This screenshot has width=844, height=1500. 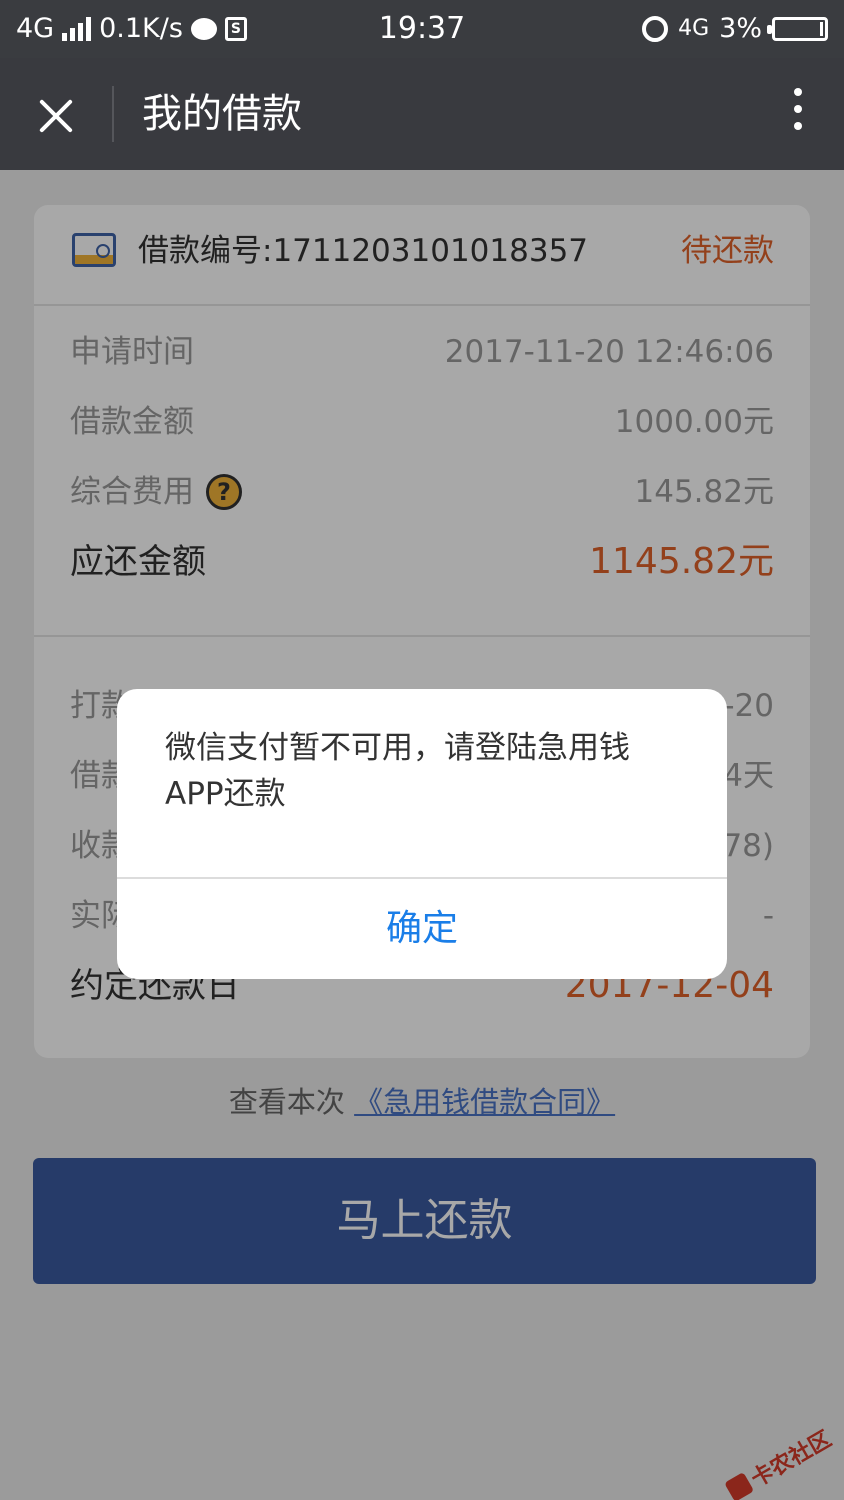 I want to click on alarm-icon, so click(x=655, y=29).